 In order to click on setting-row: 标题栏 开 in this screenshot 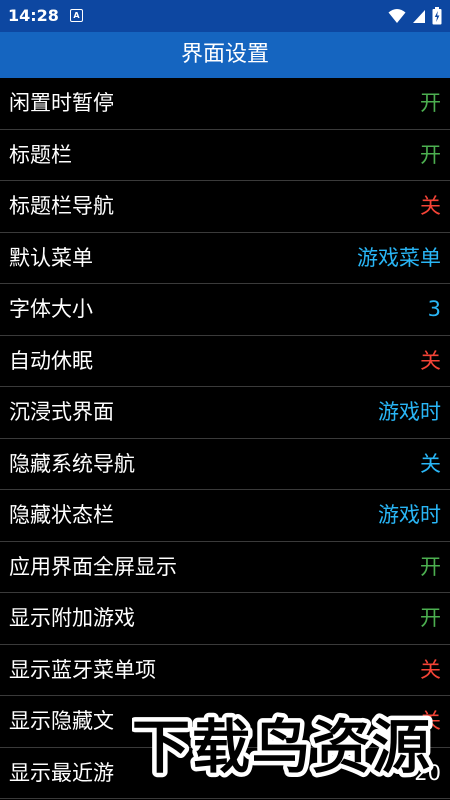, I will do `click(225, 155)`.